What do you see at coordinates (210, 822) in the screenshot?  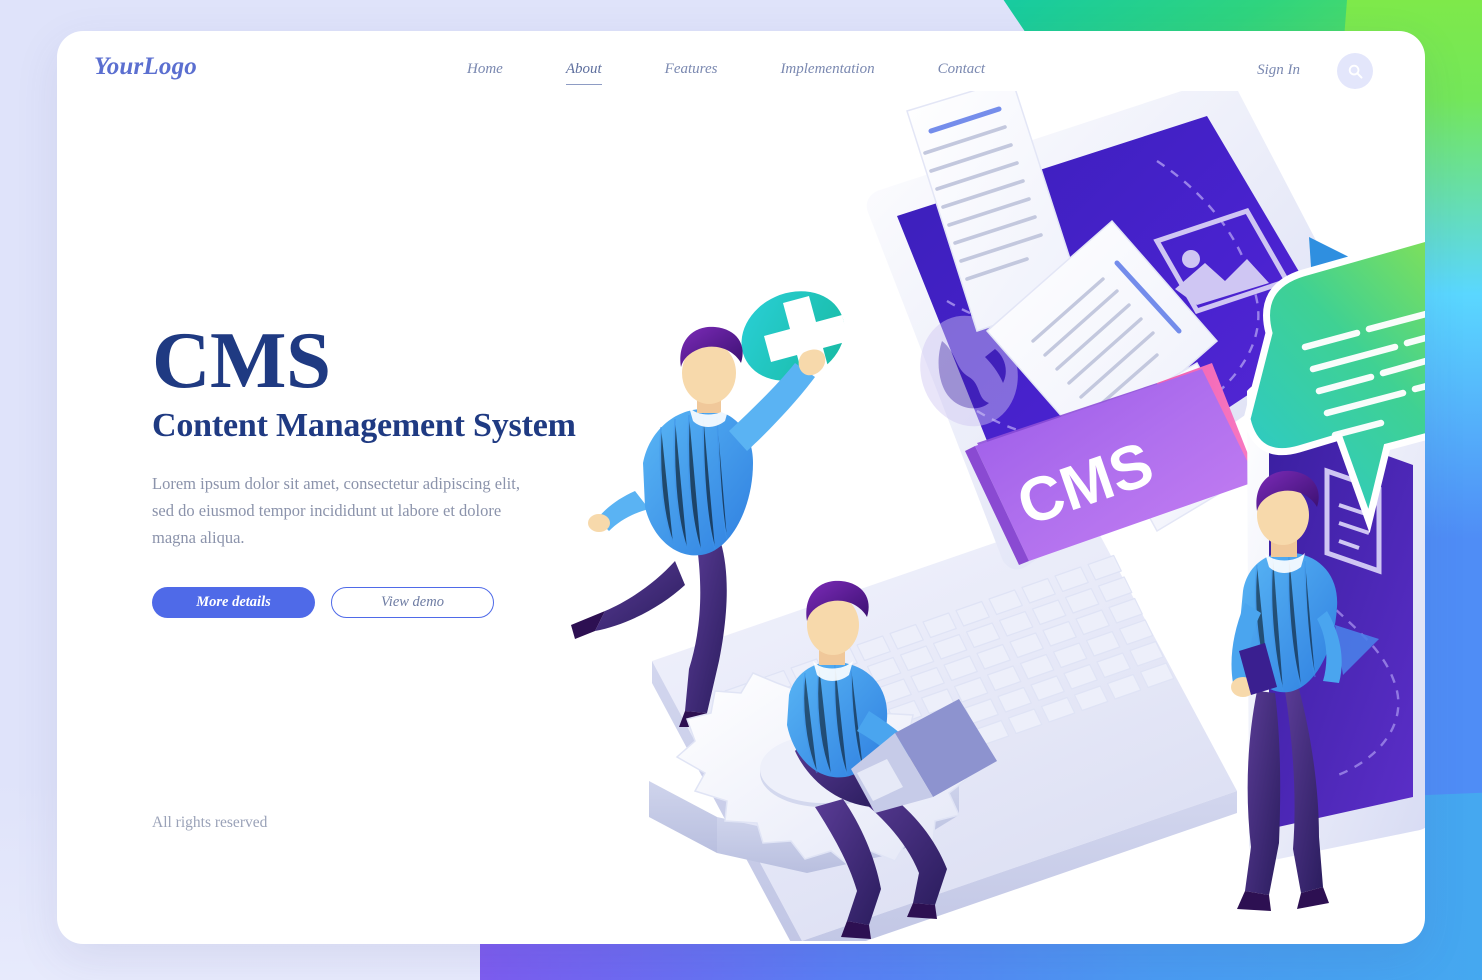 I see `rights-reserved-text: All rights reserved` at bounding box center [210, 822].